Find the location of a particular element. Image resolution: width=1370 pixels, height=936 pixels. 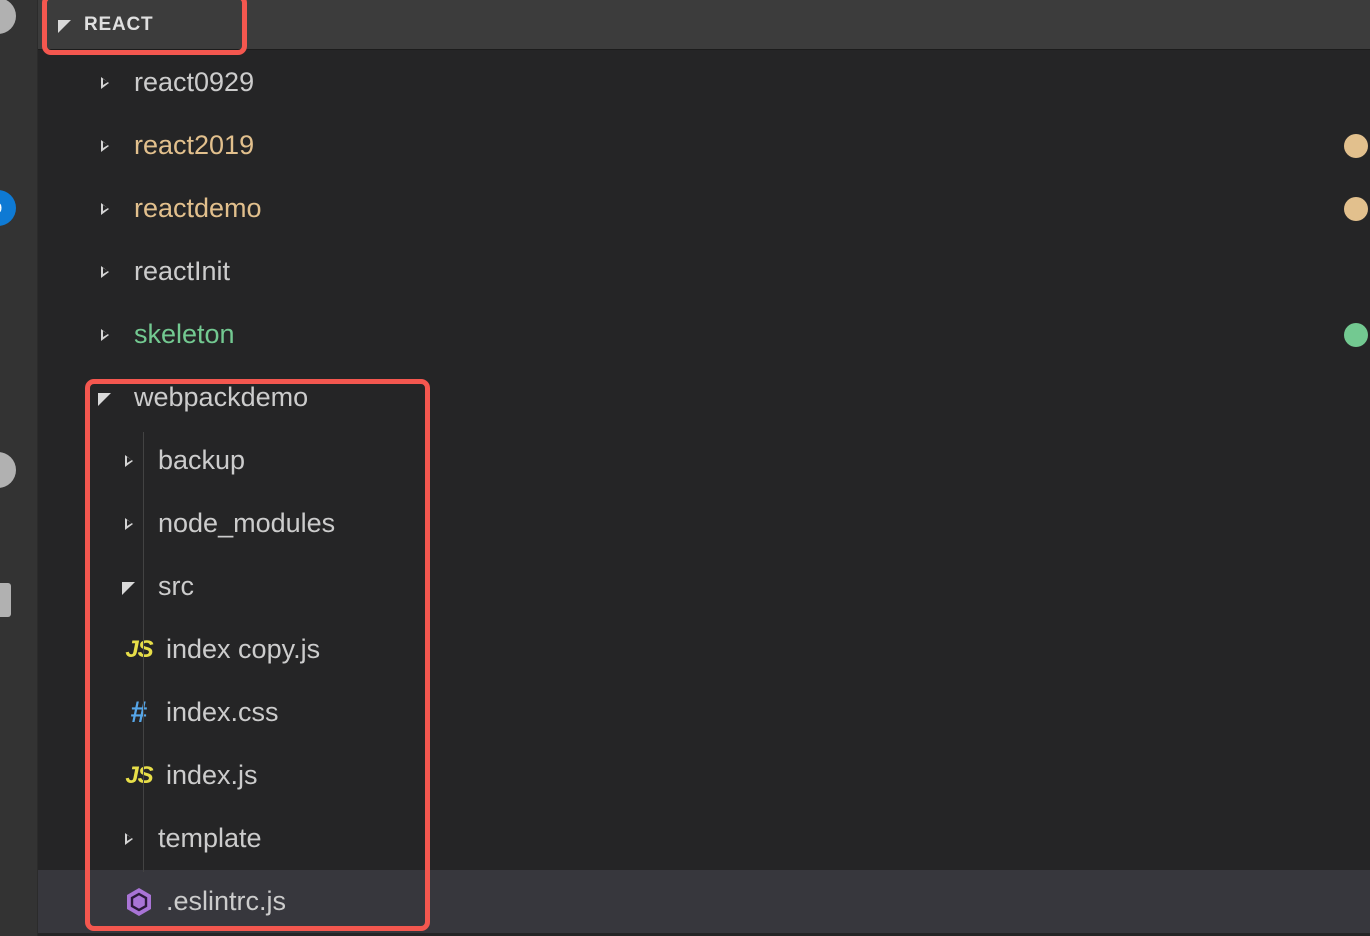

tree-row: react2019 is located at coordinates (704, 145).